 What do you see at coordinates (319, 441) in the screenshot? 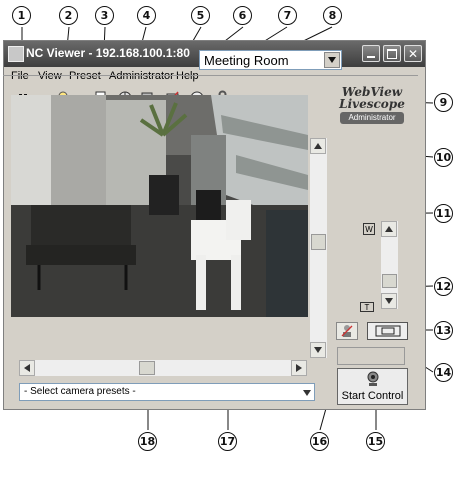
I see `callout-16: 16` at bounding box center [319, 441].